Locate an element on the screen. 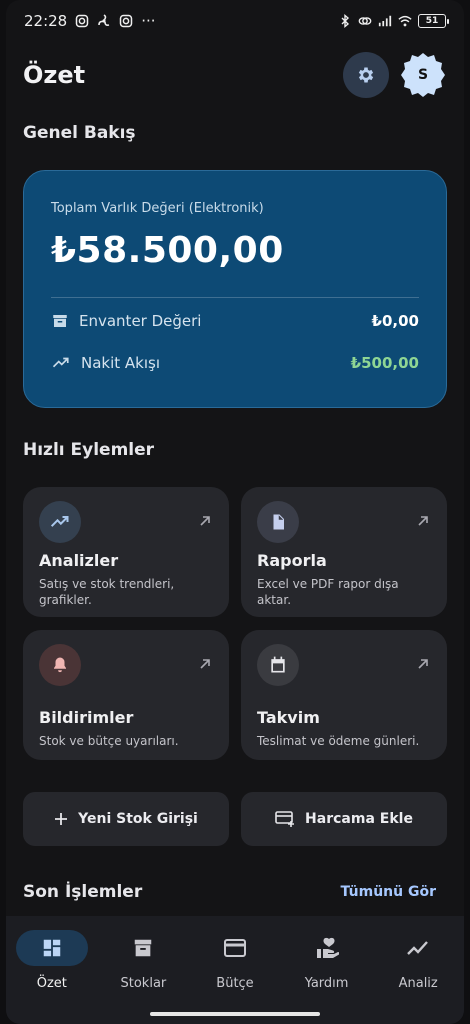 This screenshot has height=1024, width=470. quick-actions-section-title: Hızlı Eylemler is located at coordinates (89, 450).